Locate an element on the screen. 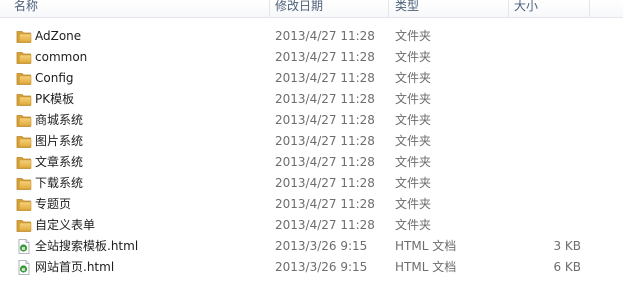  table-row: 商城系统 2013/4/27 11:28 文件夹 is located at coordinates (311, 120).